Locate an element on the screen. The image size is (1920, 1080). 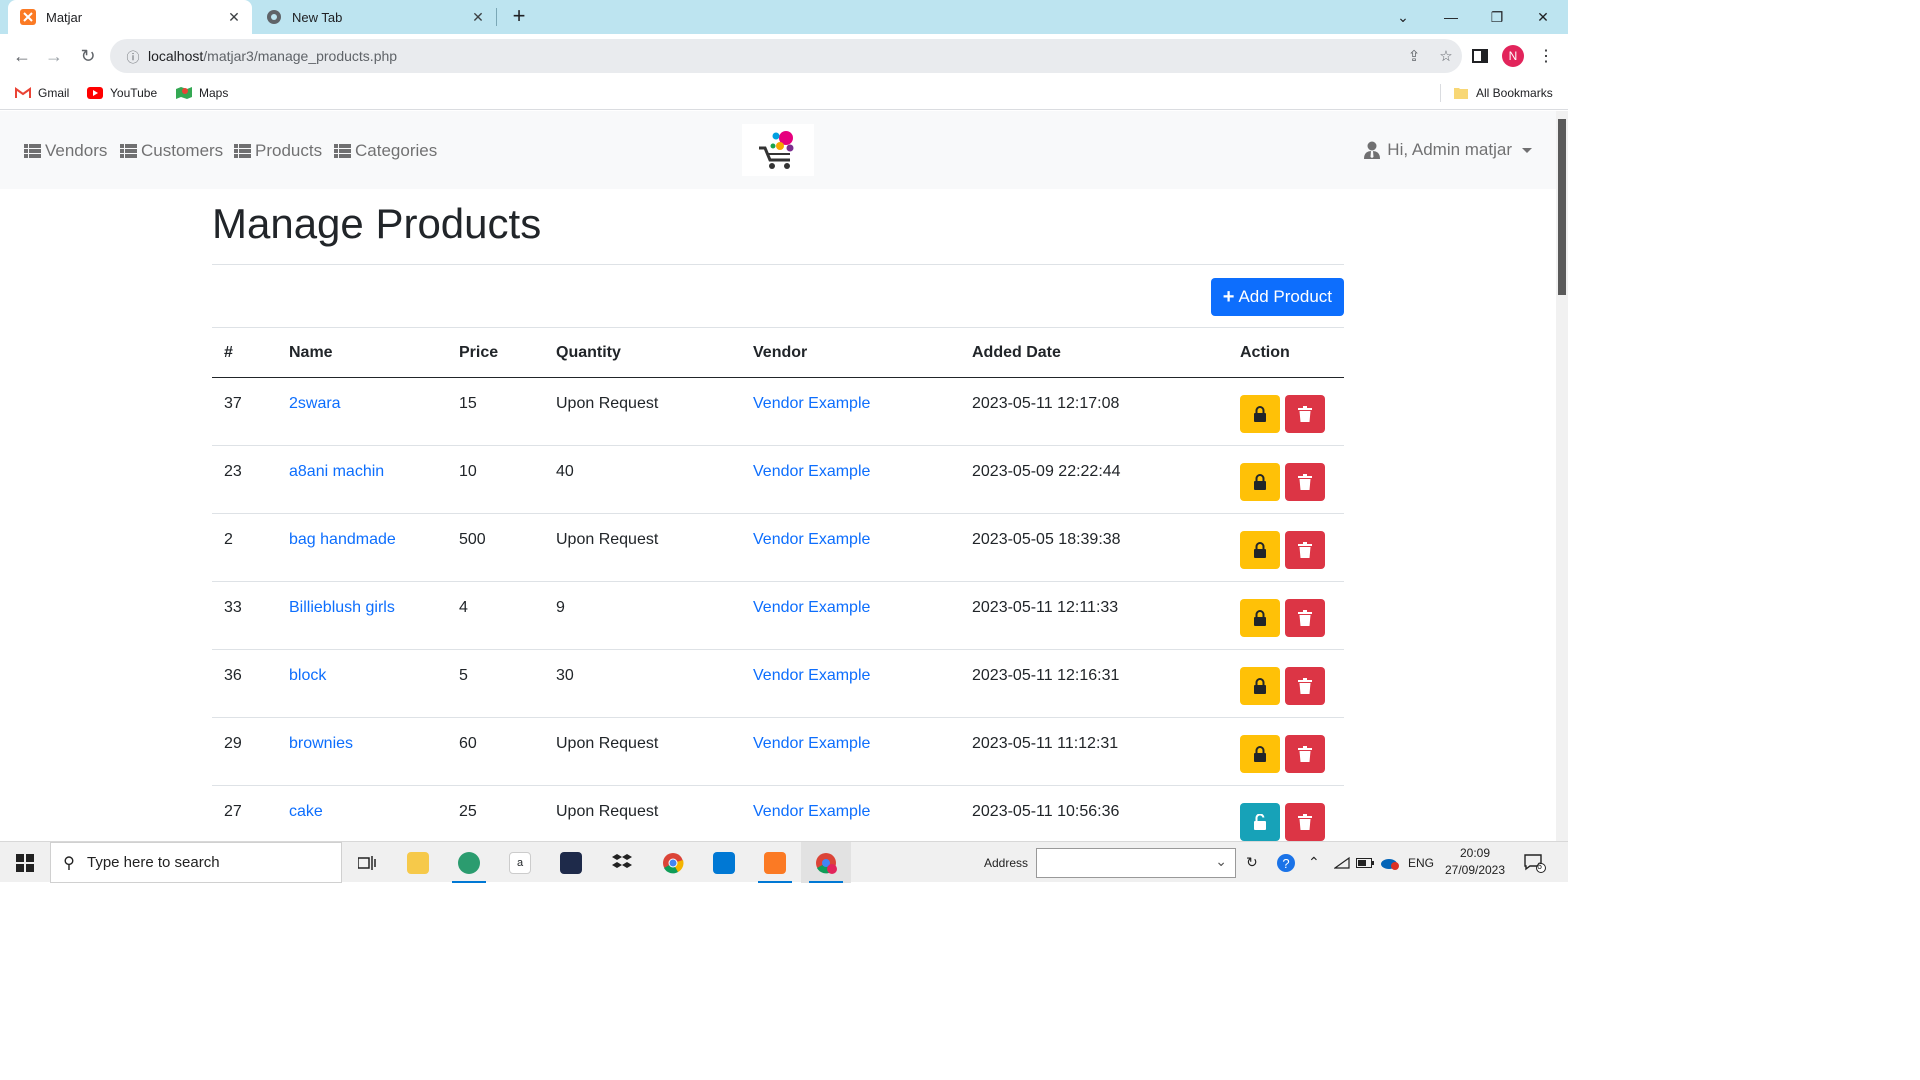
add-product-button: + Add Product is located at coordinates (1277, 297).